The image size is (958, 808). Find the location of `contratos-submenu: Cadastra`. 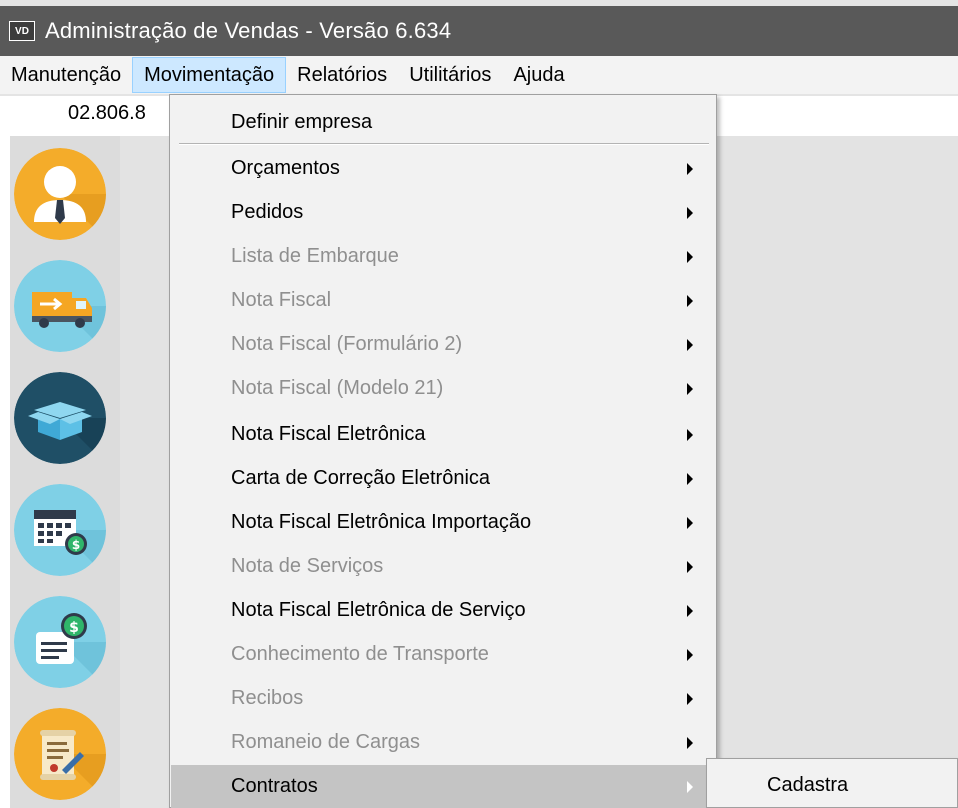

contratos-submenu: Cadastra is located at coordinates (832, 783).